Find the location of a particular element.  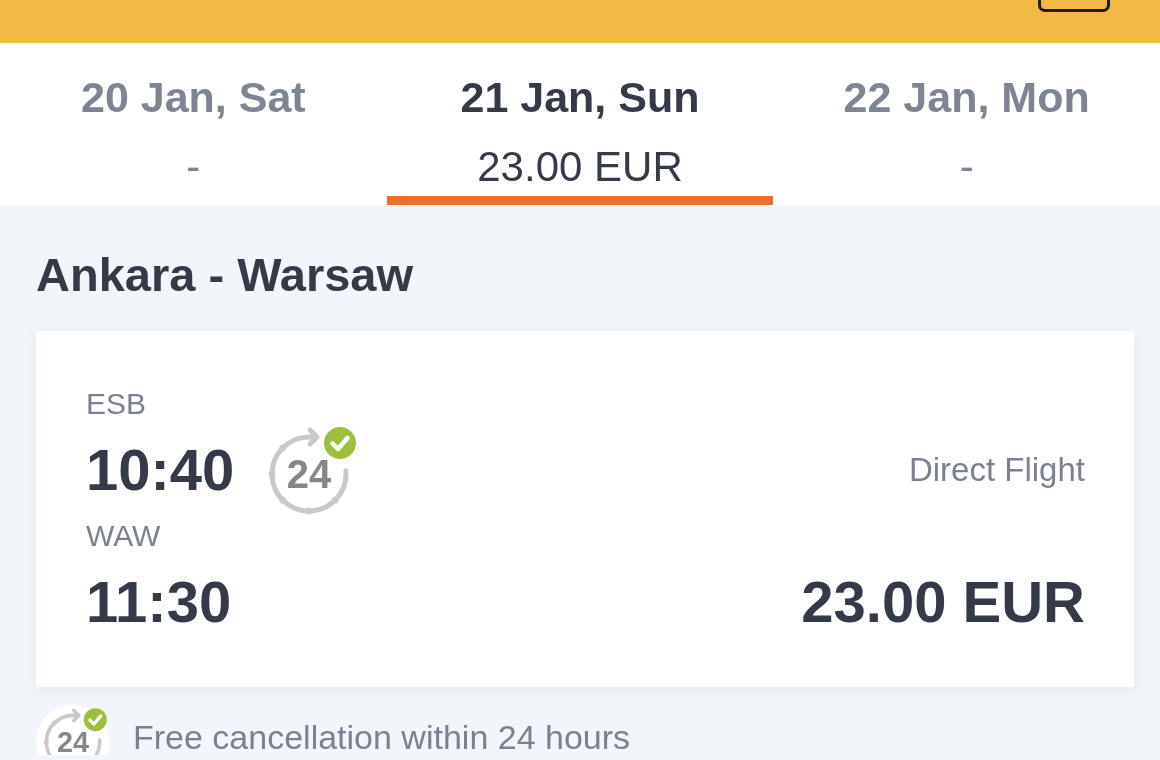

flight-price: 23.00 EUR is located at coordinates (943, 602).